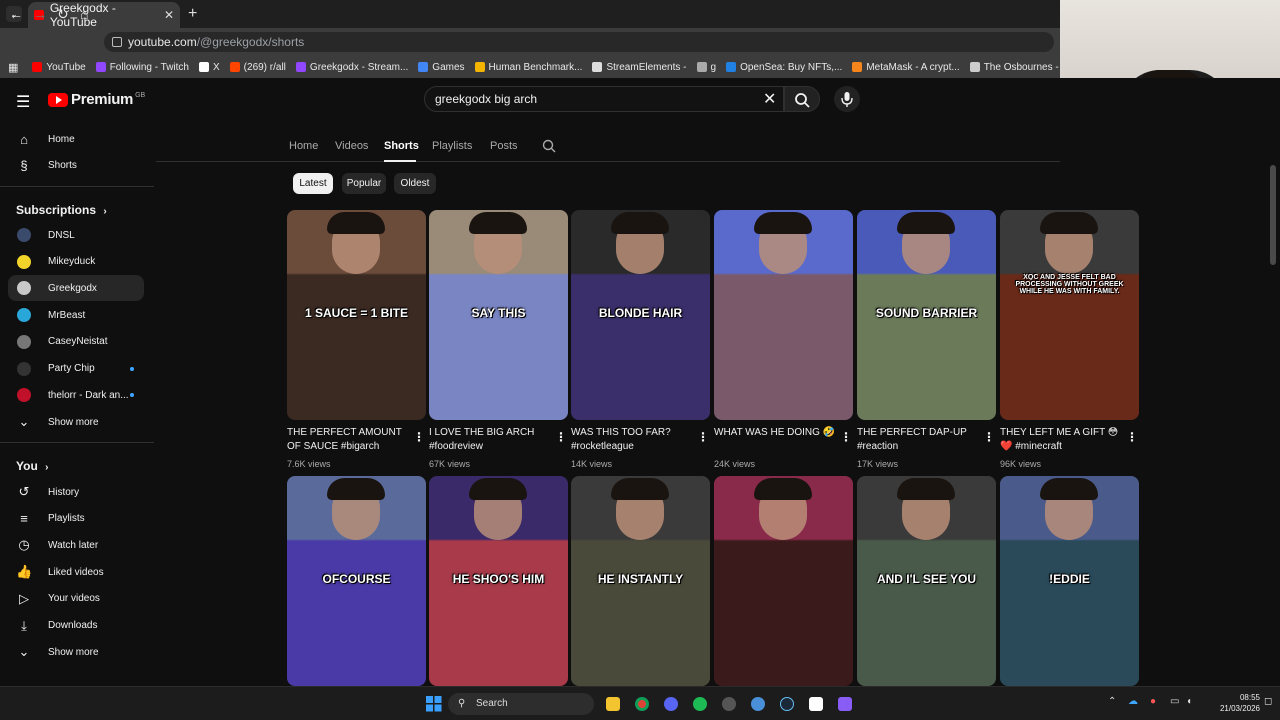 The width and height of the screenshot is (1280, 720). I want to click on file-explorer-icon, so click(613, 704).